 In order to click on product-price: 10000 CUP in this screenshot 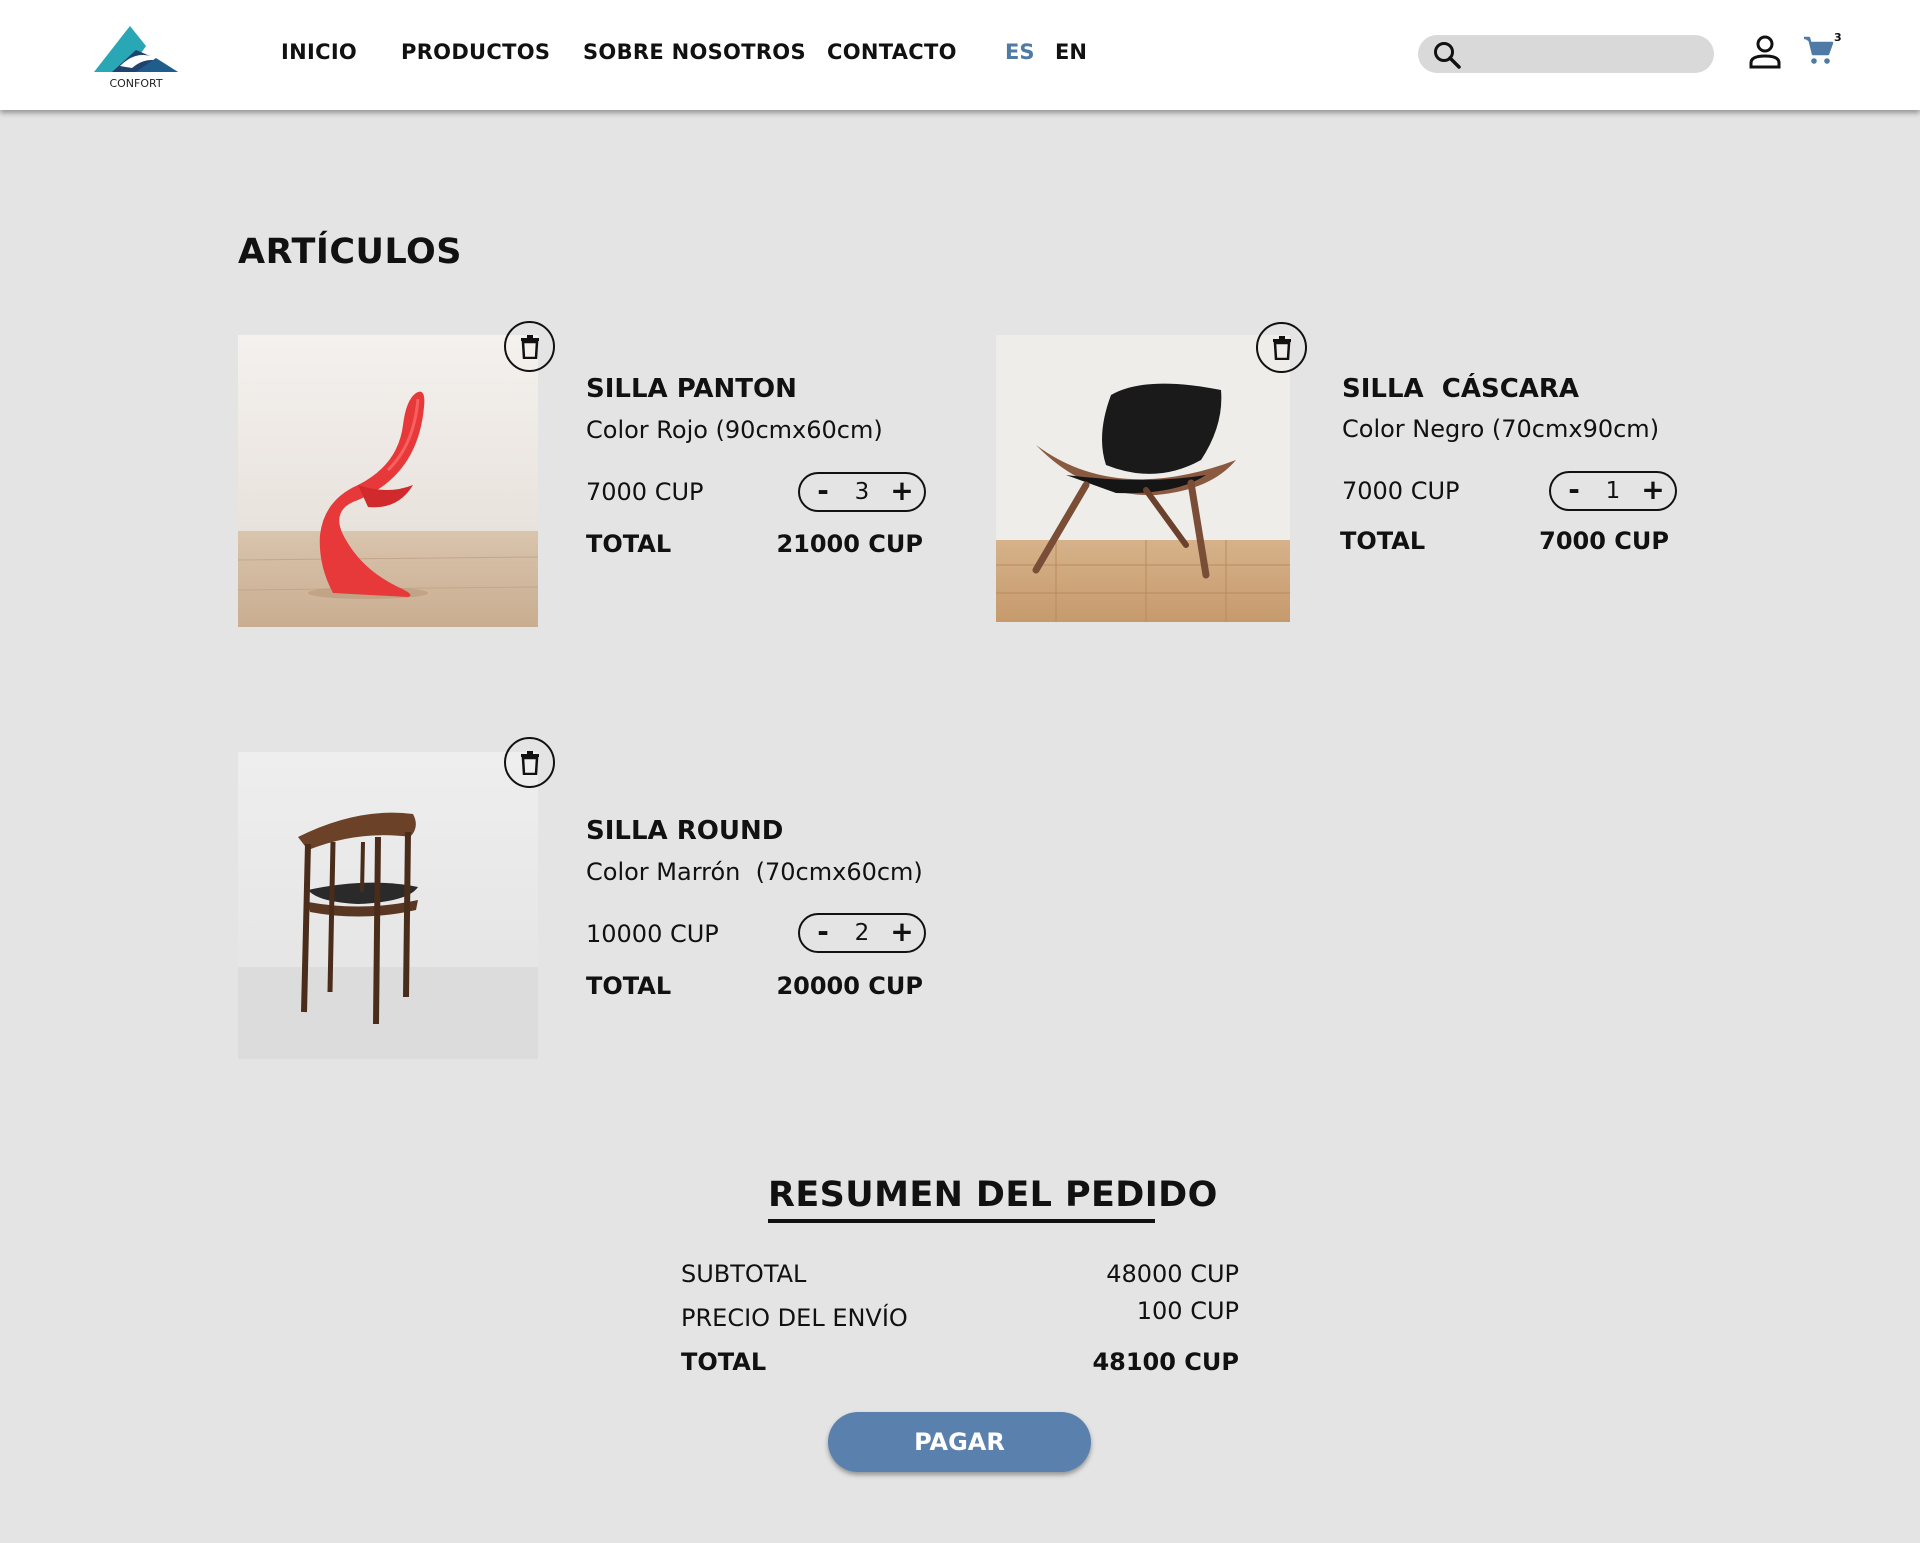, I will do `click(652, 934)`.